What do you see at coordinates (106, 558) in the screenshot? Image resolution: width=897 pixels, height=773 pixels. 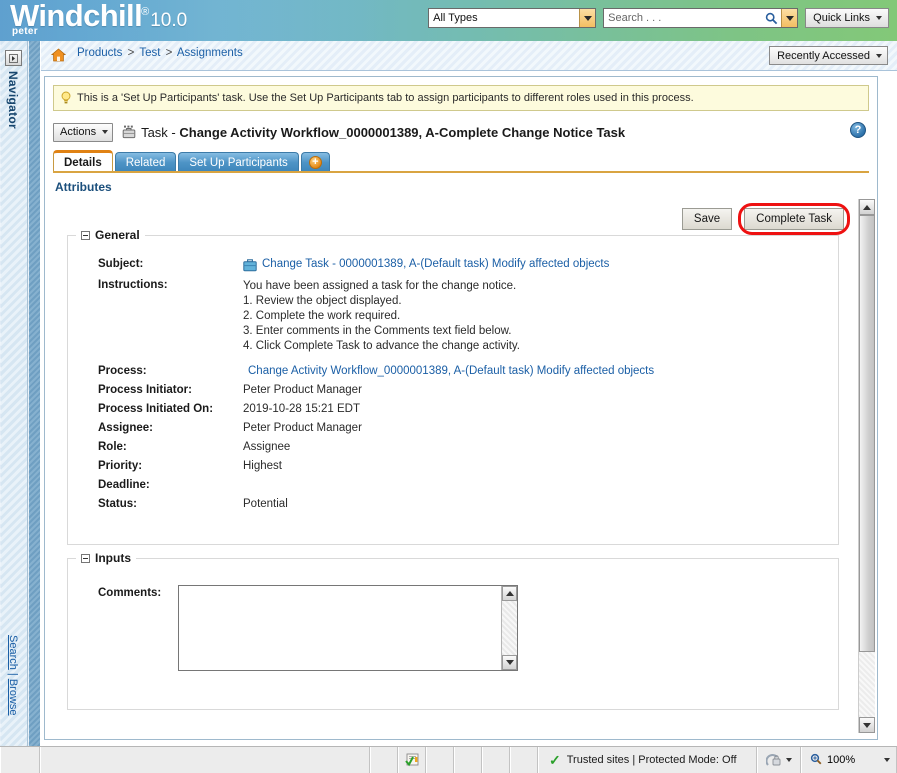 I see `inputs-section-legend: Inputs` at bounding box center [106, 558].